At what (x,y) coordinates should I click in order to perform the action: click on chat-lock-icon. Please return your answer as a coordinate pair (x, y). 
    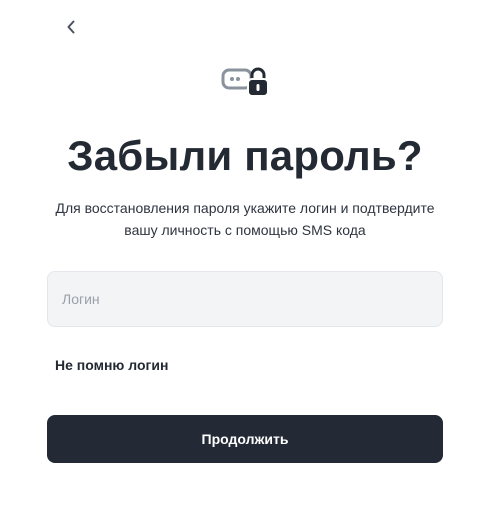
    Looking at the image, I should click on (245, 82).